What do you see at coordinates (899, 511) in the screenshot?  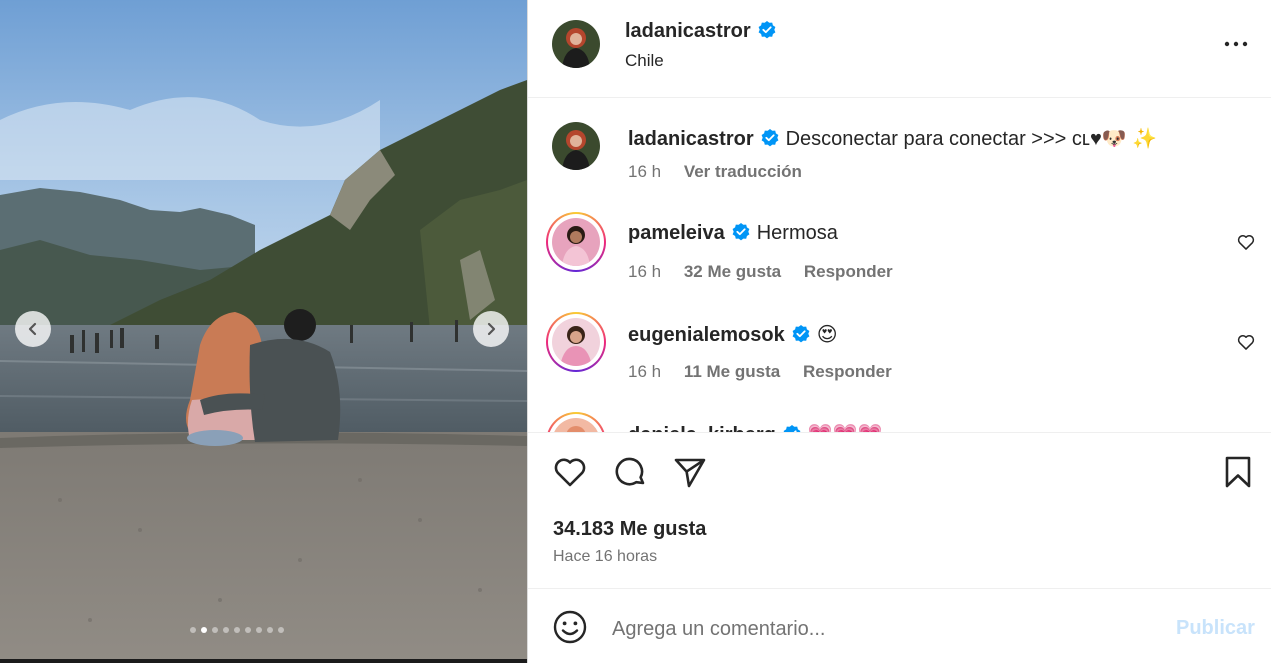 I see `post-actions: 34.183 Me gusta Hace 16 horas` at bounding box center [899, 511].